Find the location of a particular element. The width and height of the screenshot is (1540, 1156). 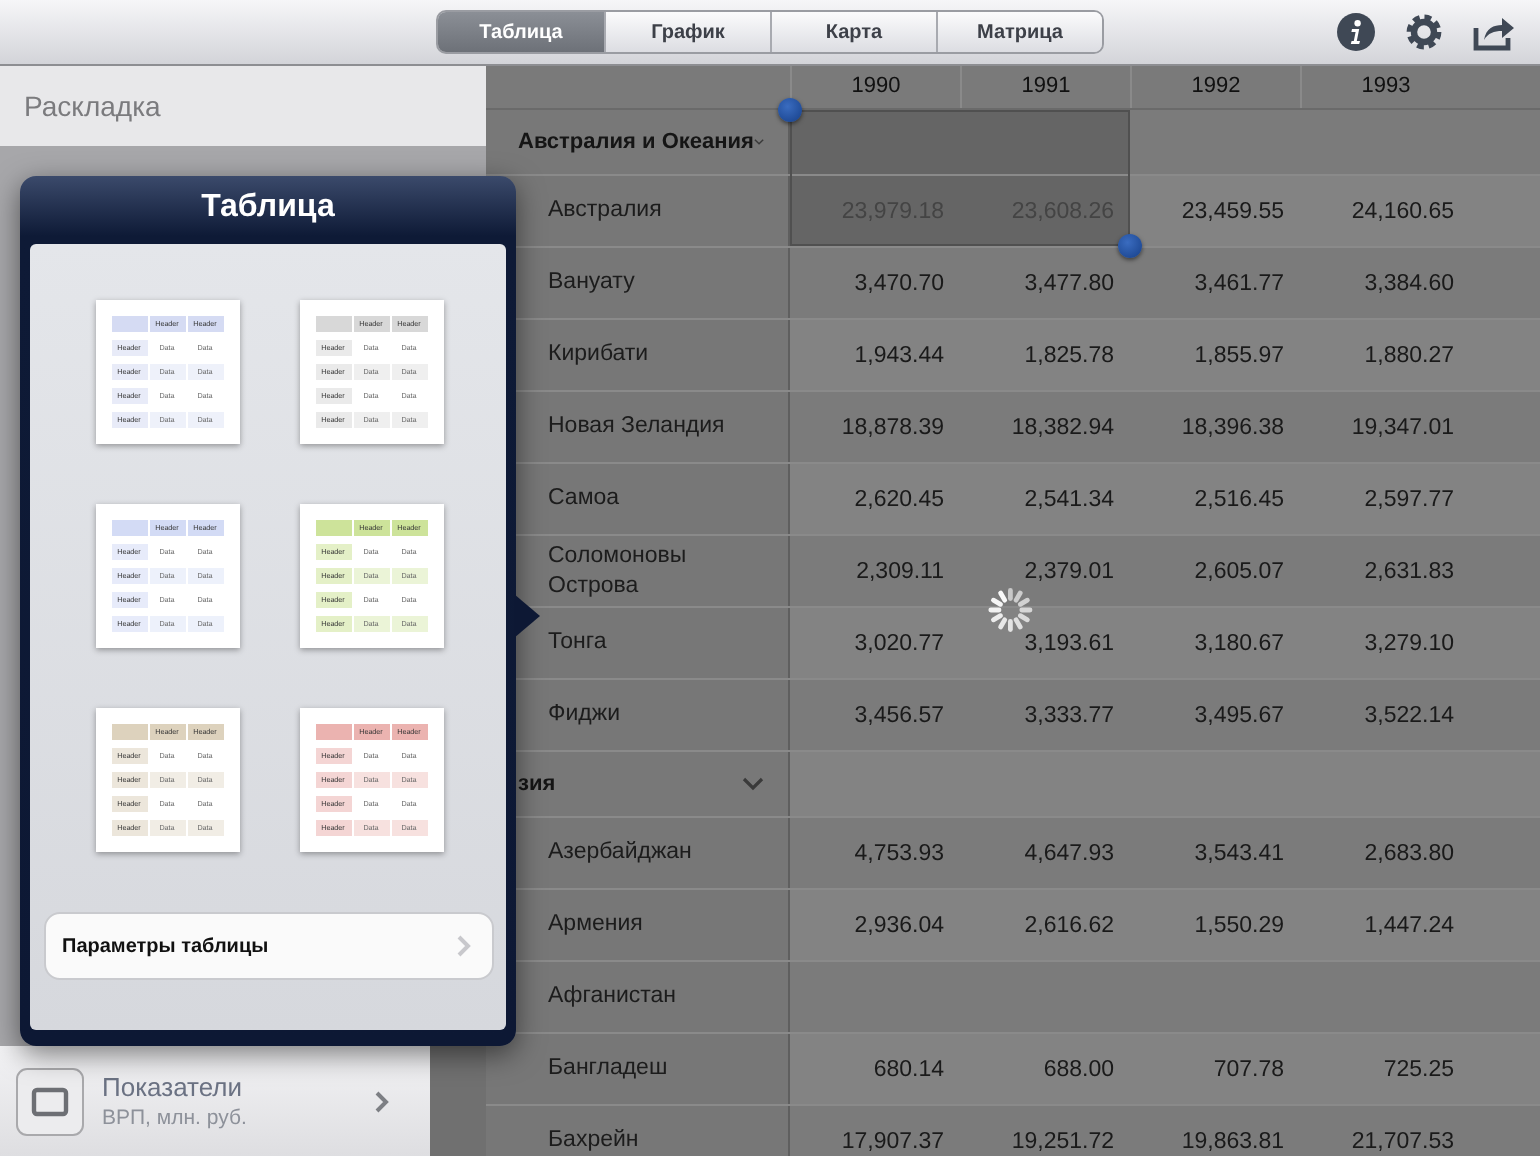

sidebar-item: Показатели ВРП, млн. руб. is located at coordinates (215, 1101).